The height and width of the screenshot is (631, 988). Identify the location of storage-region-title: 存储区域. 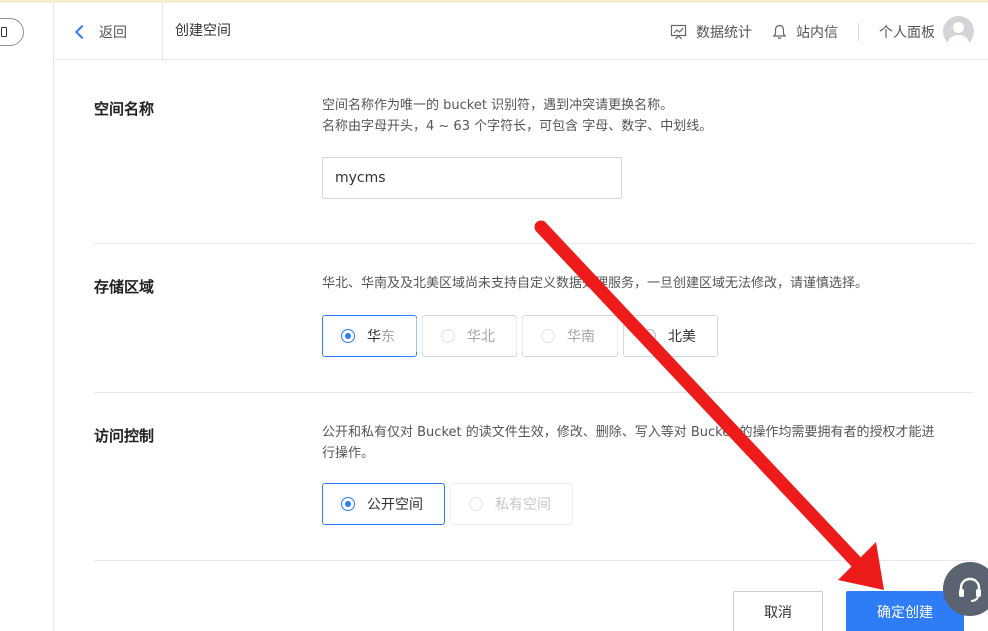
(124, 287).